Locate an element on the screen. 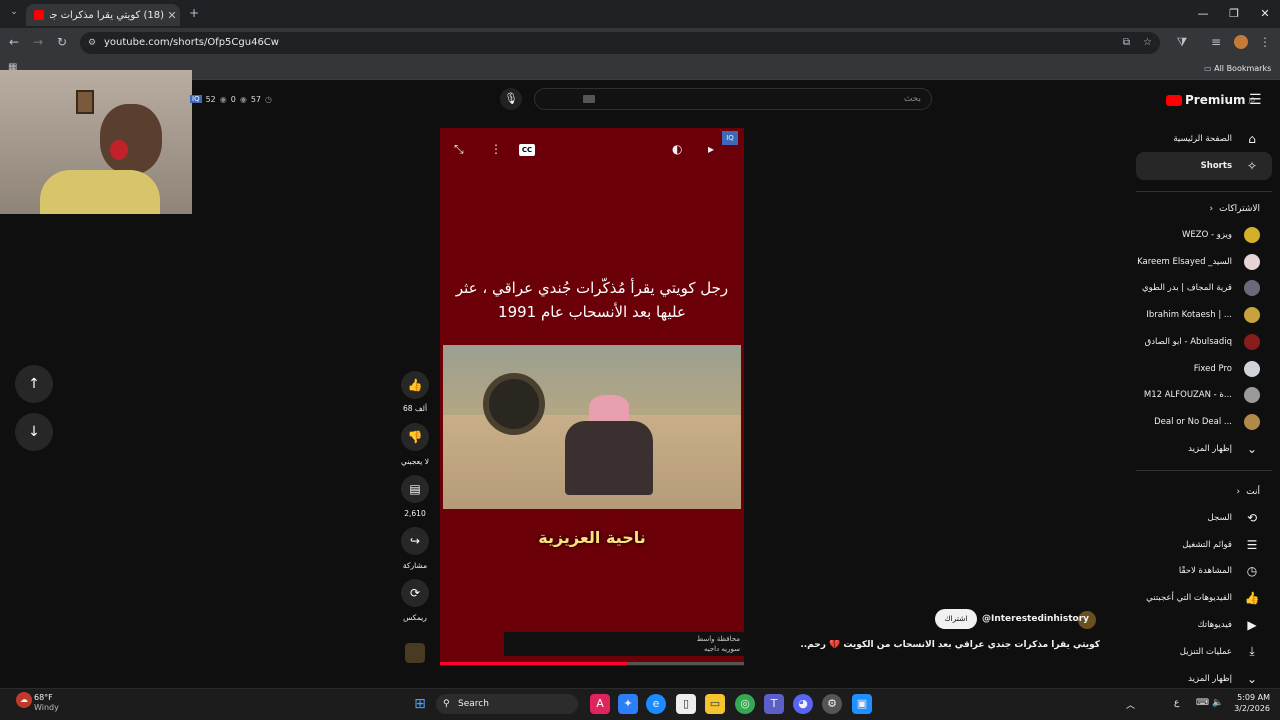 This screenshot has height=720, width=1280. network-icon: ⌨ is located at coordinates (1202, 703).